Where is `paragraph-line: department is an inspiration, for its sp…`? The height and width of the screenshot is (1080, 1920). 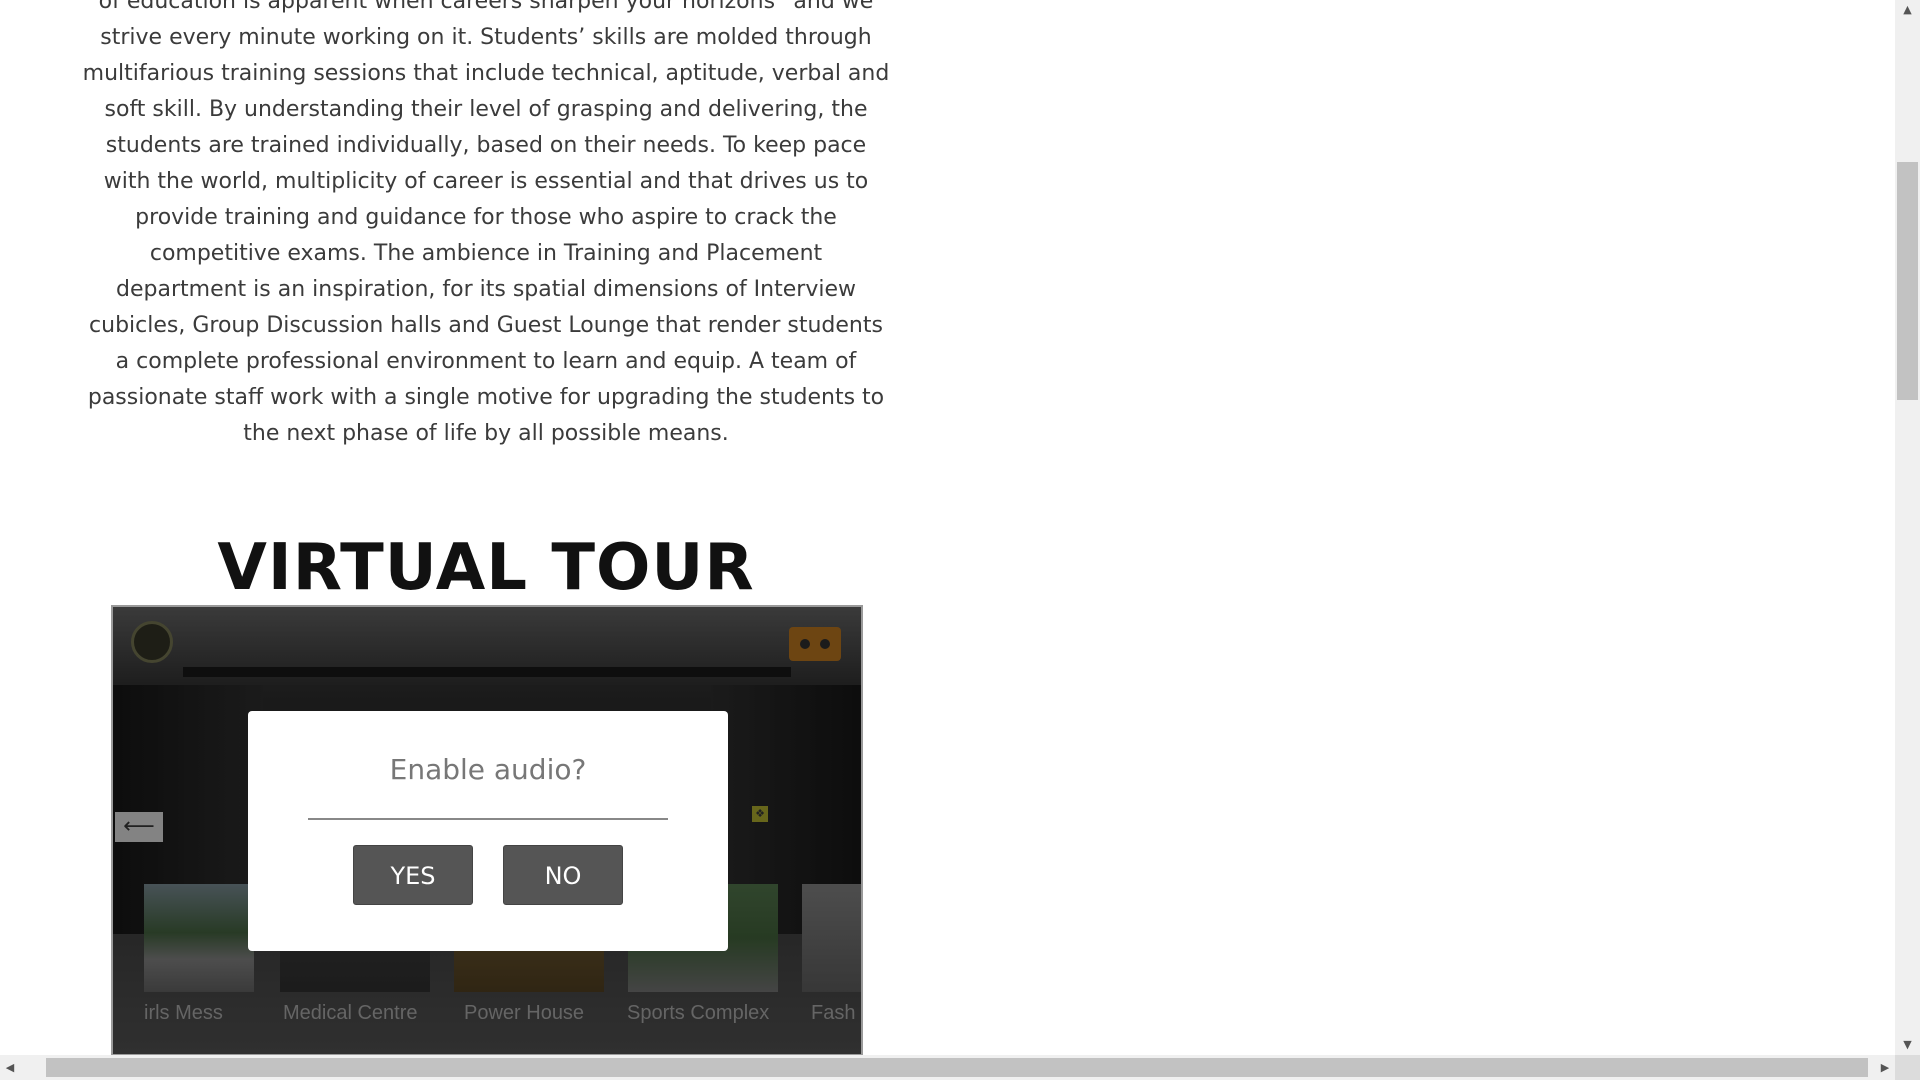
paragraph-line: department is an inspiration, for its sp… is located at coordinates (486, 289).